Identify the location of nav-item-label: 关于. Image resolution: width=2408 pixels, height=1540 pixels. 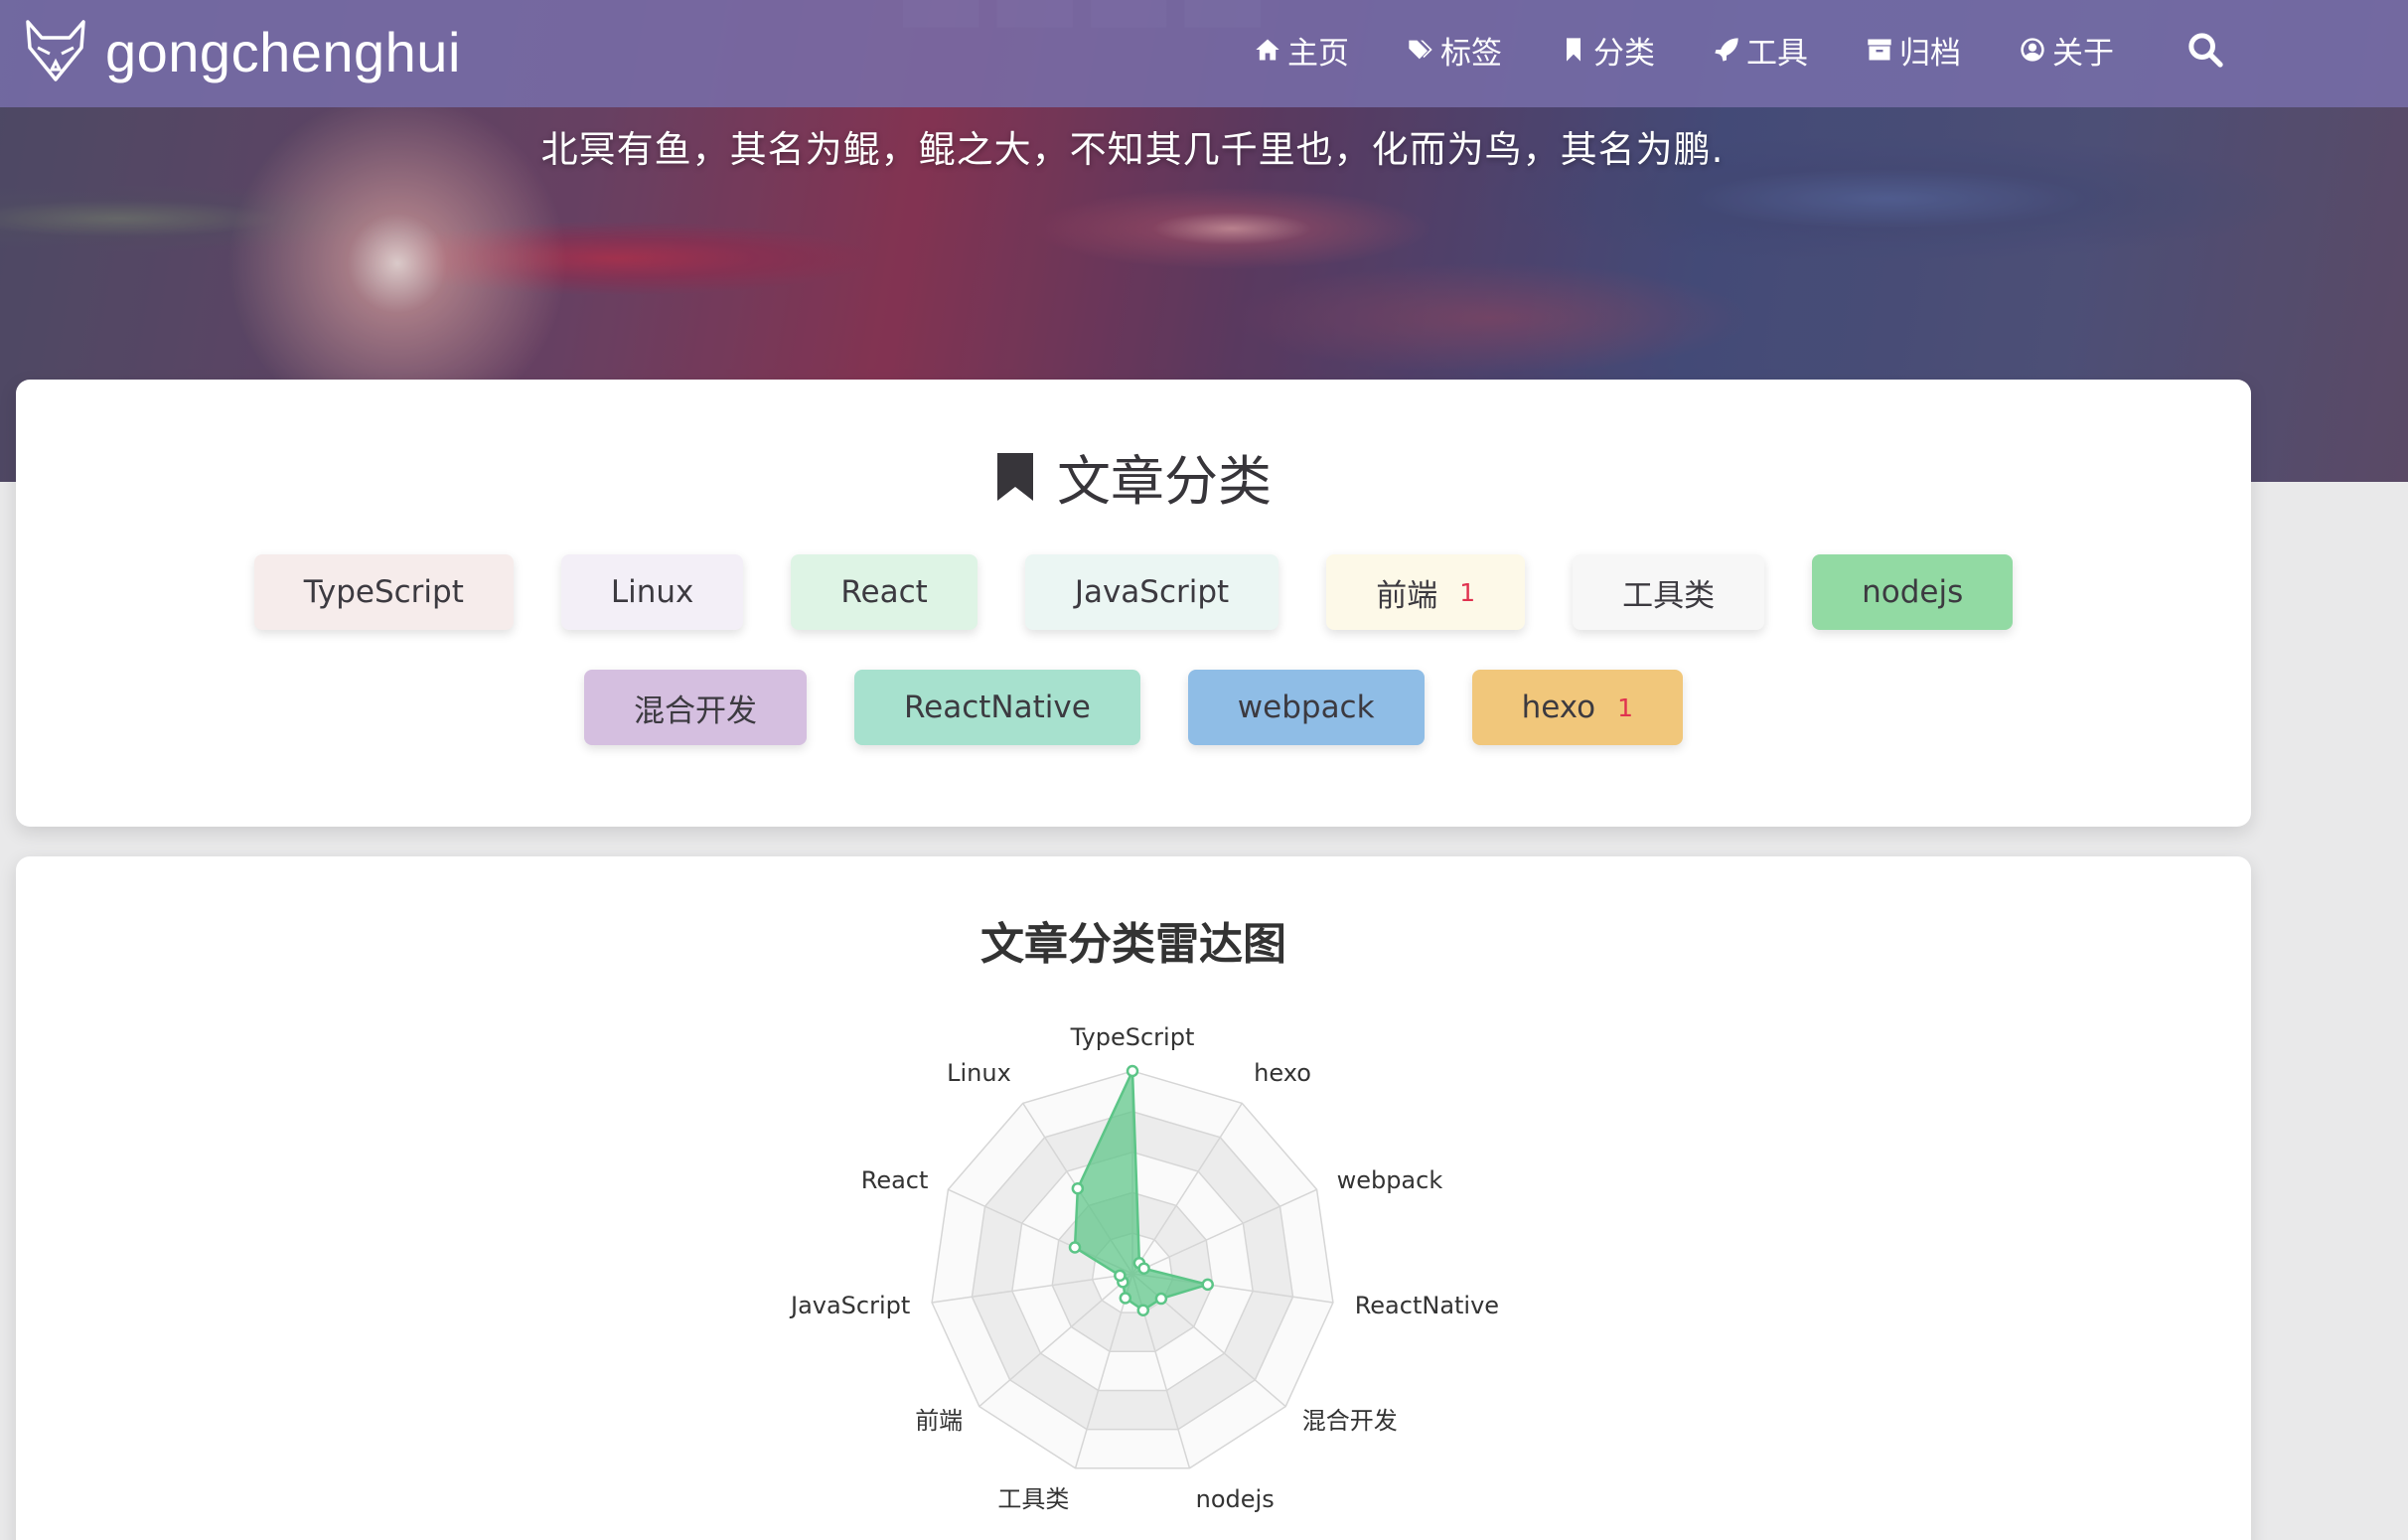
(2083, 53).